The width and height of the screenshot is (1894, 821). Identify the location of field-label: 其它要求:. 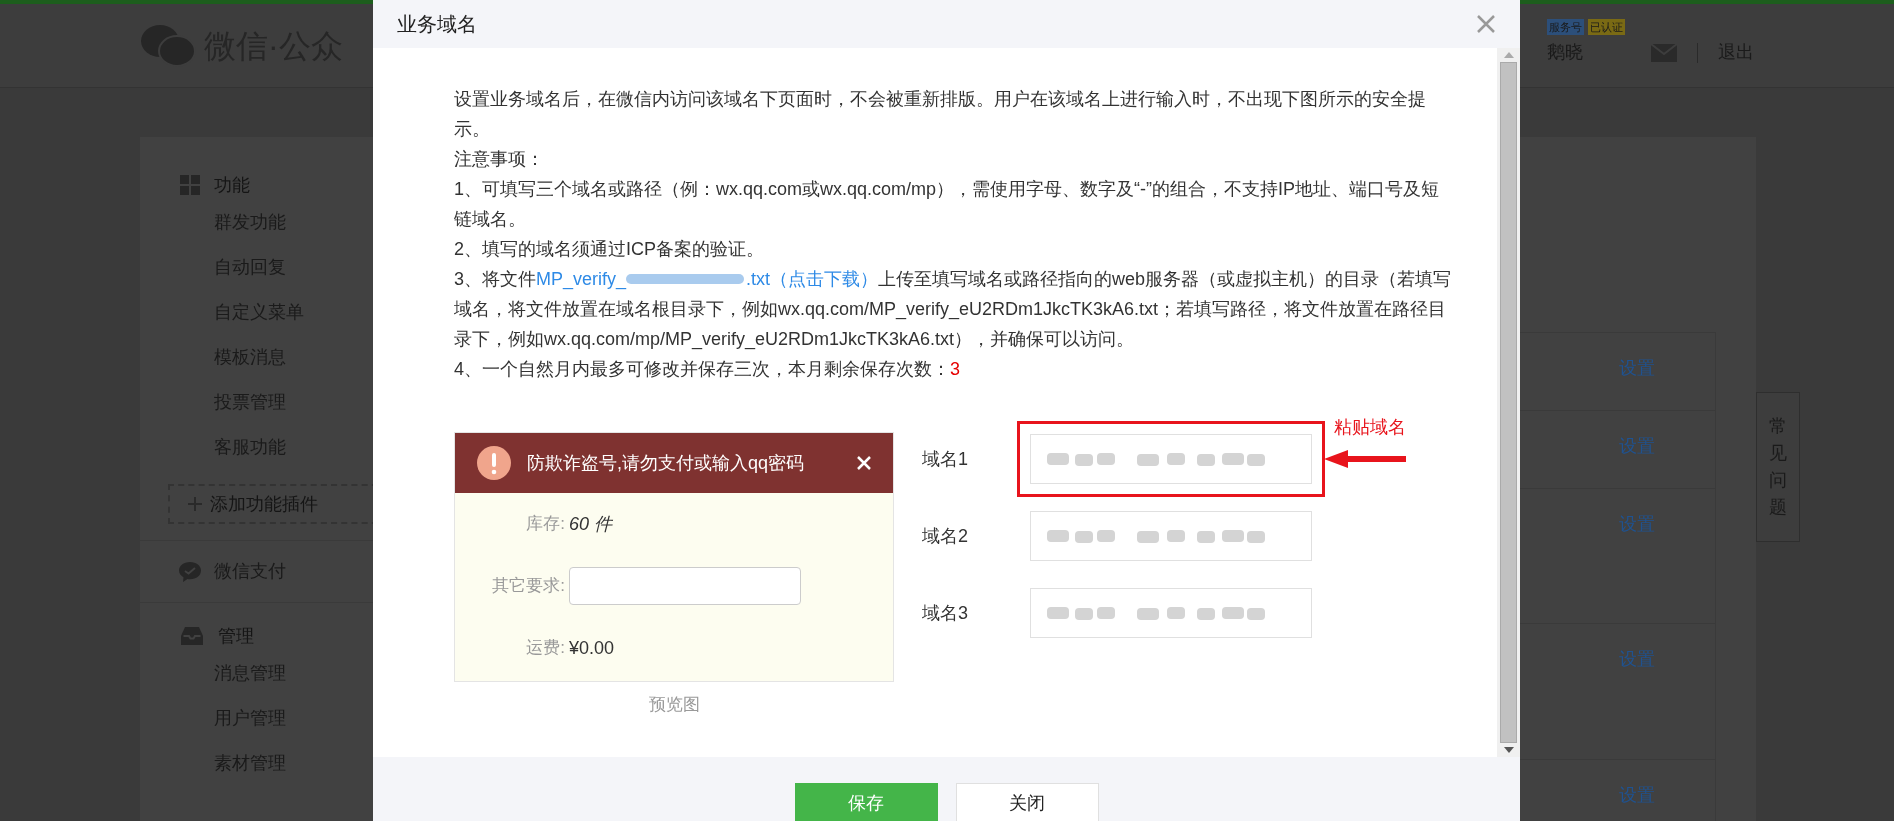
(528, 586).